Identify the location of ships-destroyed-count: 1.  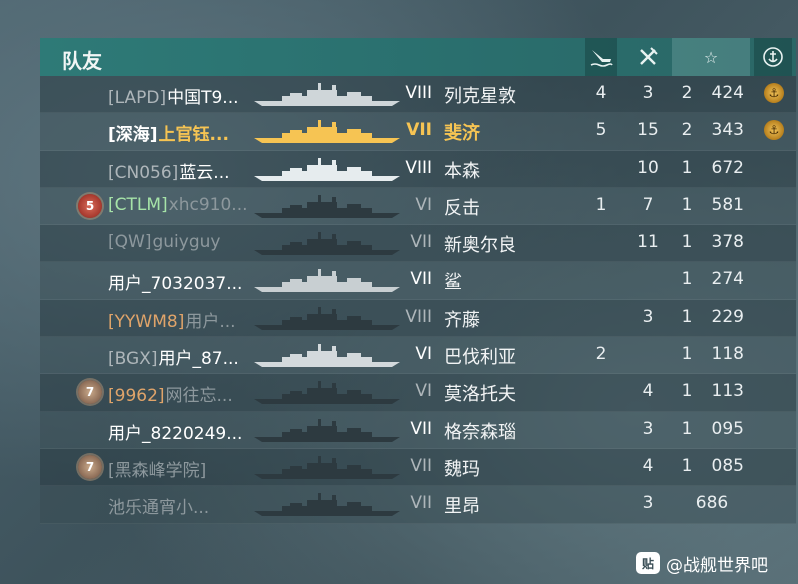
(601, 204).